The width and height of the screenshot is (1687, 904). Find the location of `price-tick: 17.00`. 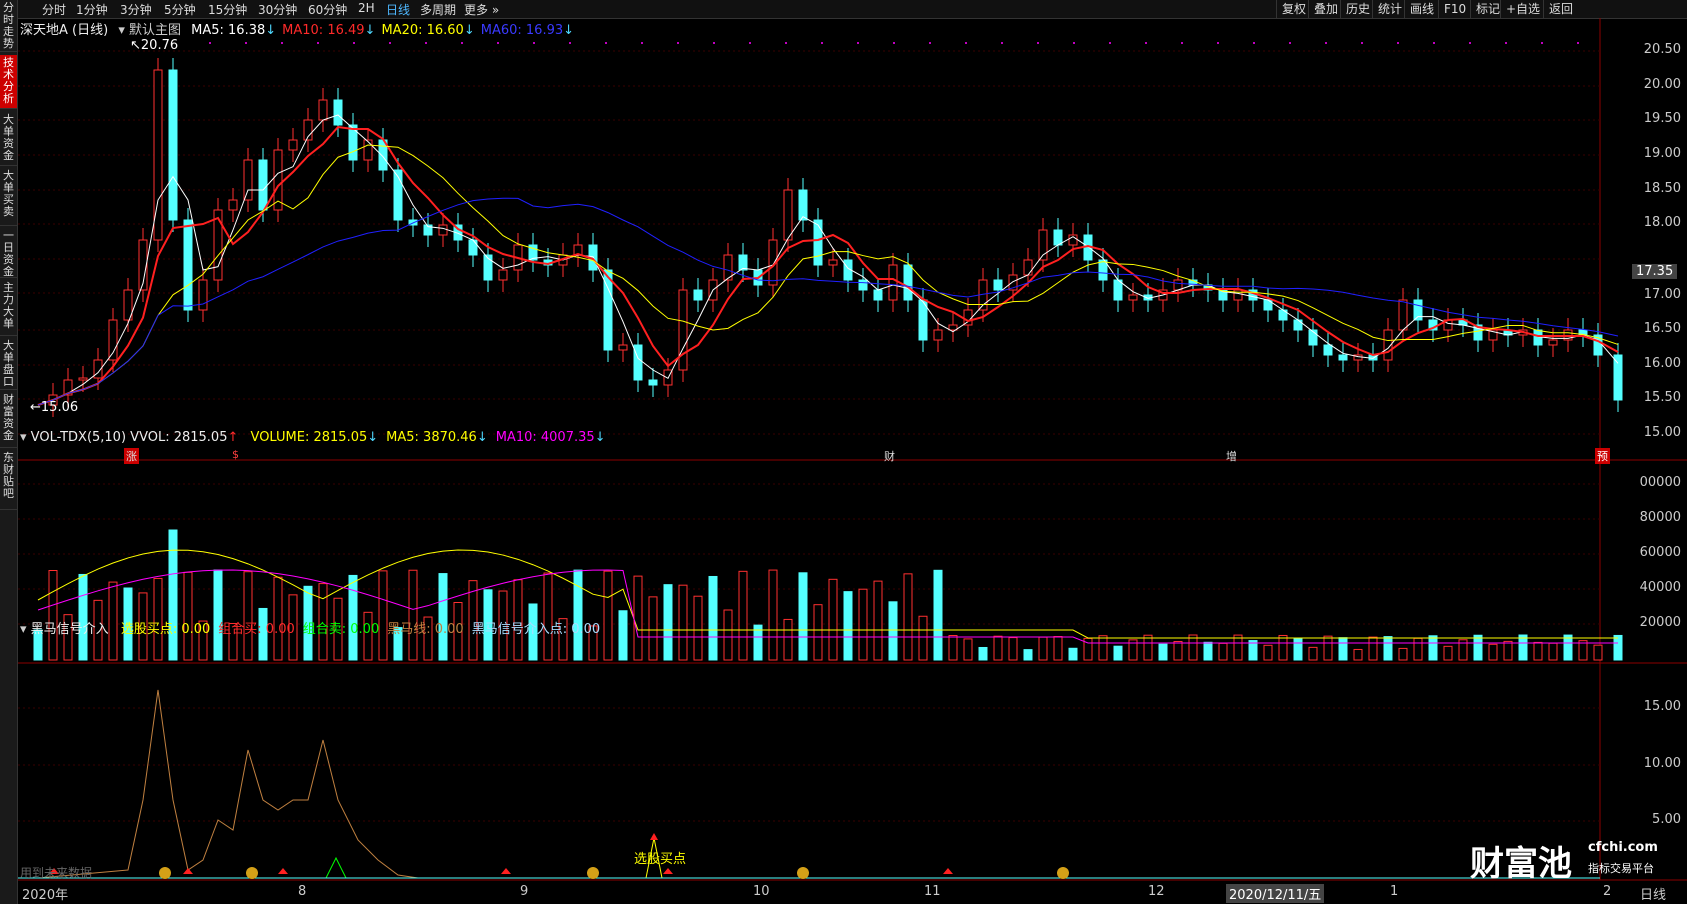

price-tick: 17.00 is located at coordinates (1662, 294).